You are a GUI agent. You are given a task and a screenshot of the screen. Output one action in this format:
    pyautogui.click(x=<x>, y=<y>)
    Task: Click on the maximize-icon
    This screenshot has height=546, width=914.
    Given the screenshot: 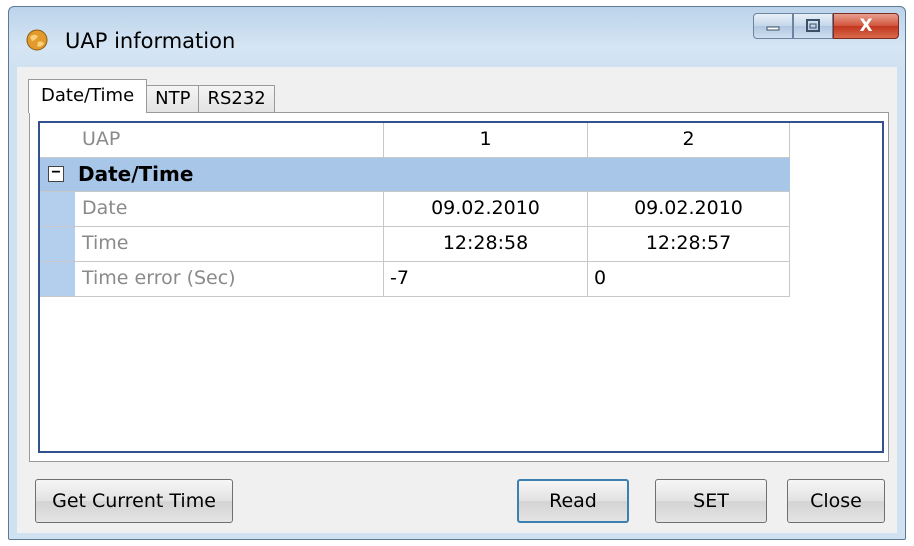 What is the action you would take?
    pyautogui.click(x=813, y=25)
    